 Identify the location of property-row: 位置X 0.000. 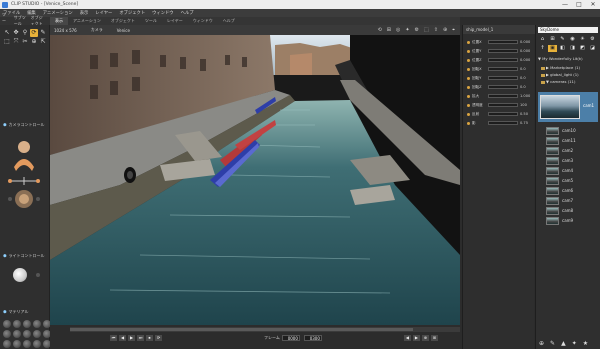
(499, 42).